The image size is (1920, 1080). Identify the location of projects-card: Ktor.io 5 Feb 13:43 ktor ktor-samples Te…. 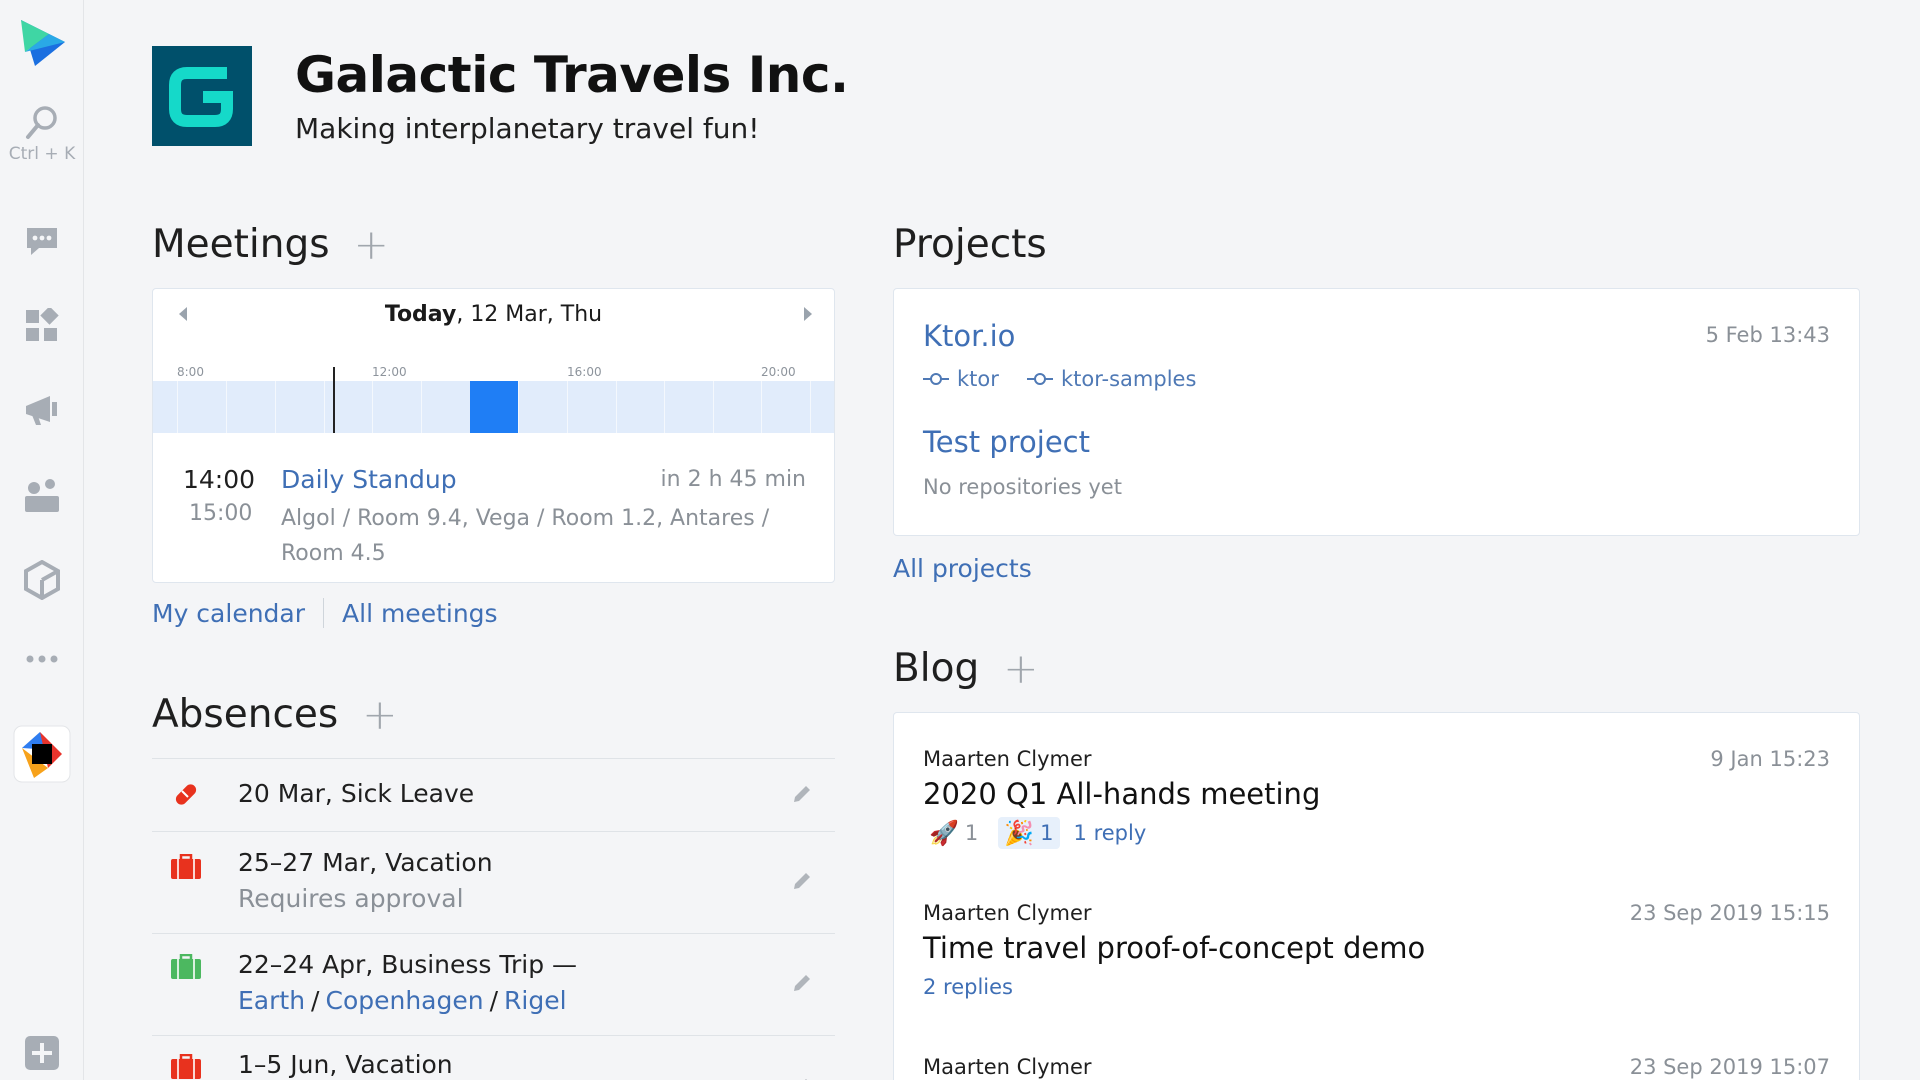
(1376, 412).